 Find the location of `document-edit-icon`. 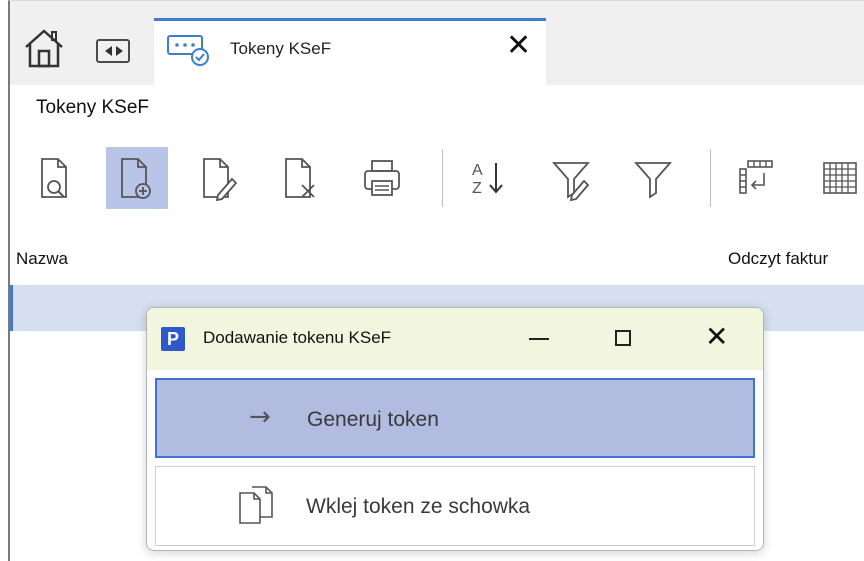

document-edit-icon is located at coordinates (220, 179).